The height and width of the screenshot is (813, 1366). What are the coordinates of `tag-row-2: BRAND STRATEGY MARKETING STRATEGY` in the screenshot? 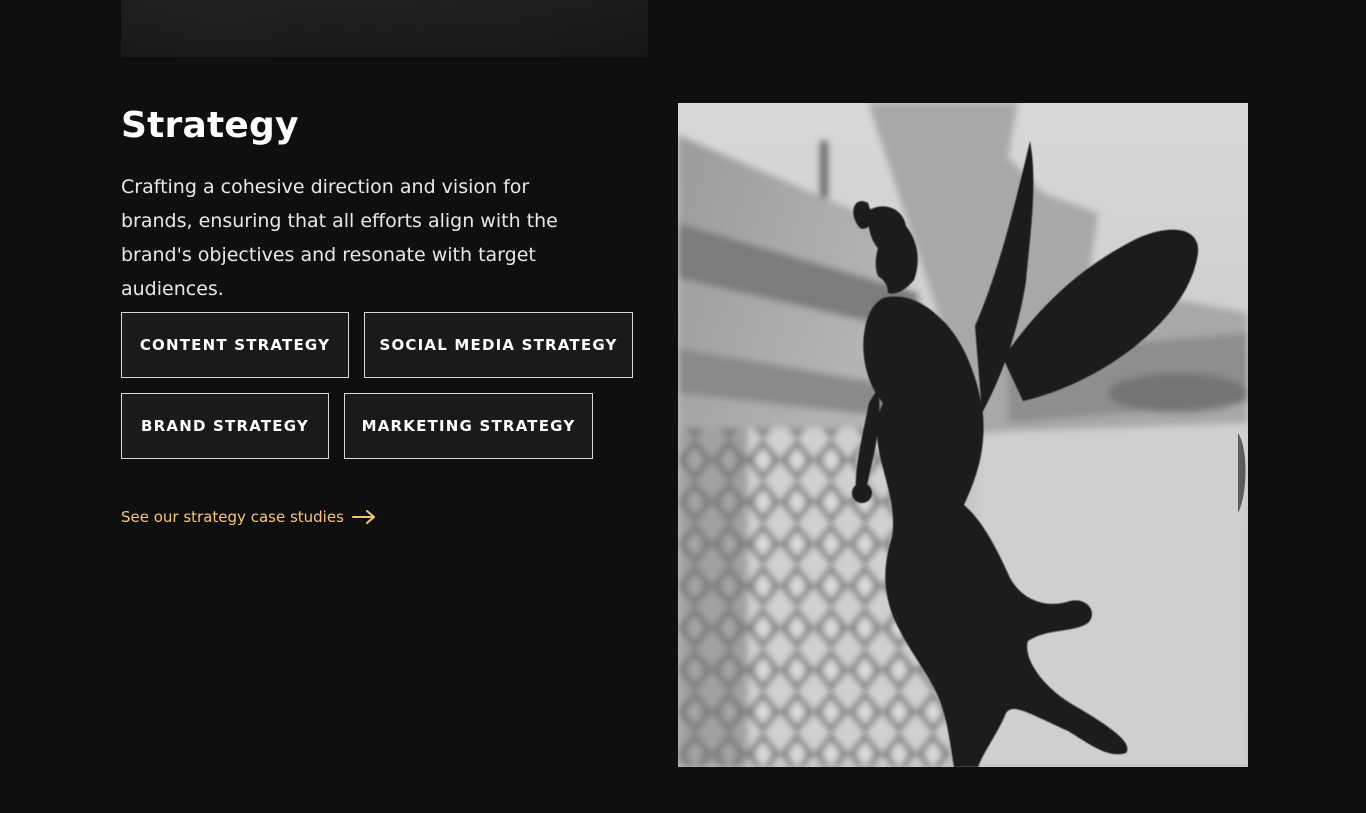 It's located at (391, 426).